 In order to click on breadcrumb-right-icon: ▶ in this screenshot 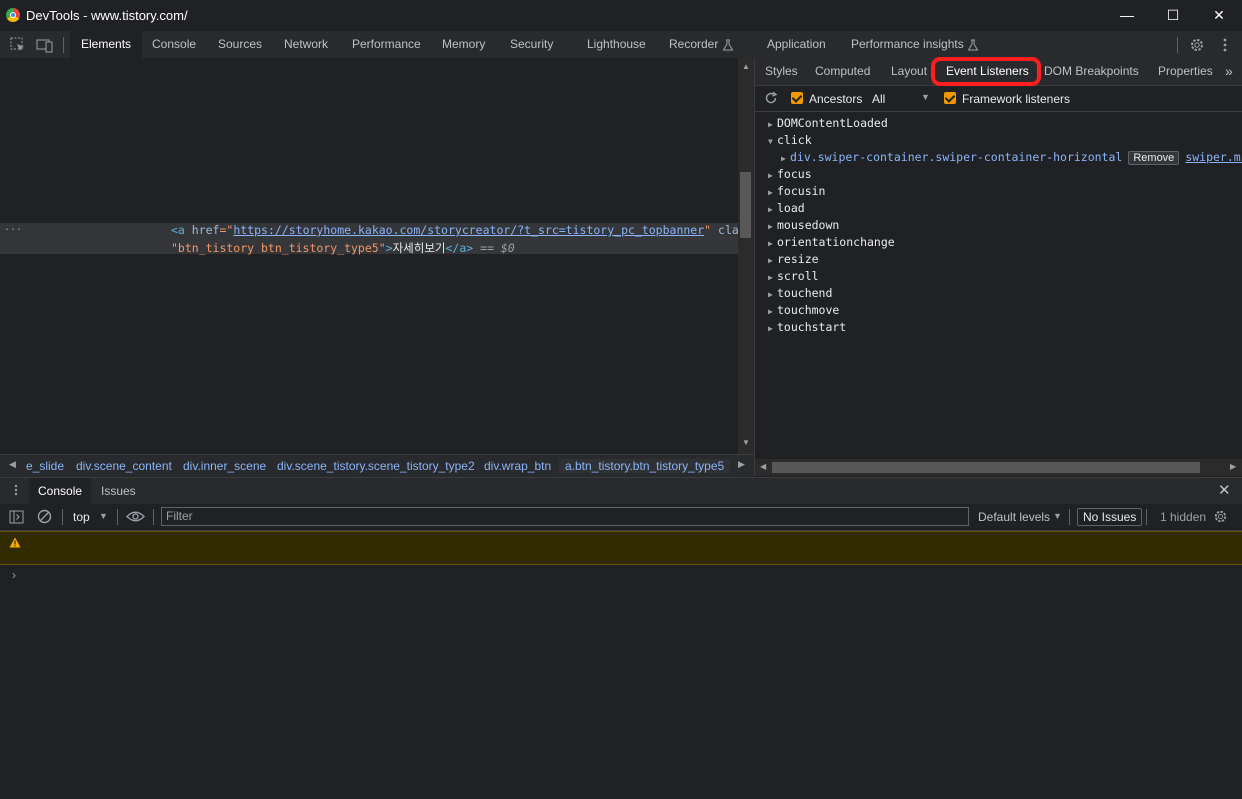, I will do `click(741, 464)`.